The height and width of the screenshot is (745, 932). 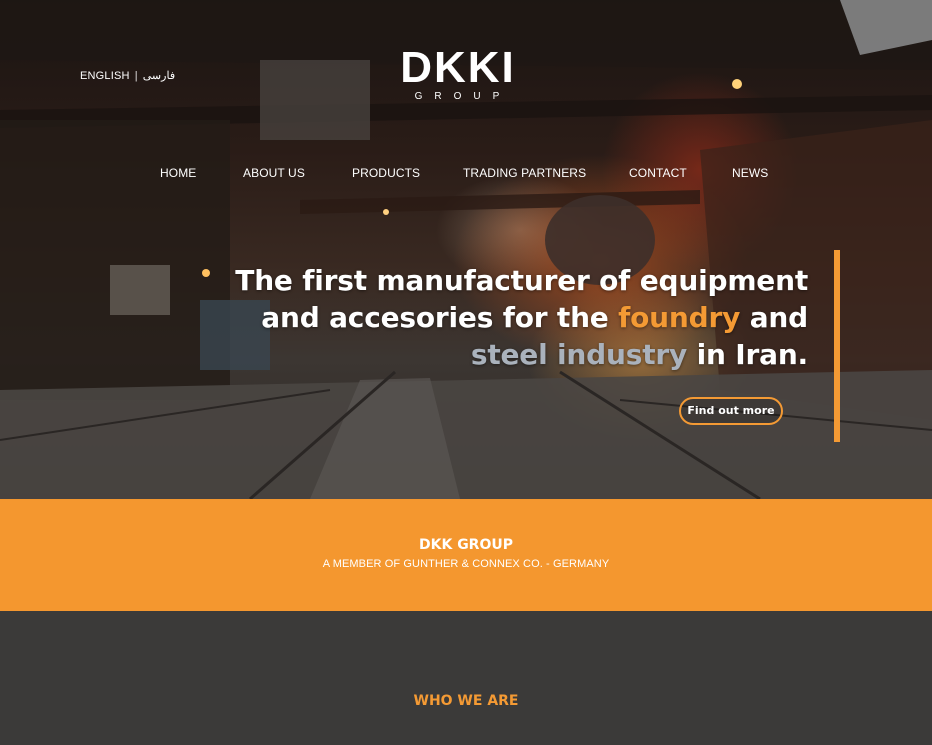 What do you see at coordinates (524, 173) in the screenshot?
I see `nav-item-trading-partners: TRADING PARTNERS` at bounding box center [524, 173].